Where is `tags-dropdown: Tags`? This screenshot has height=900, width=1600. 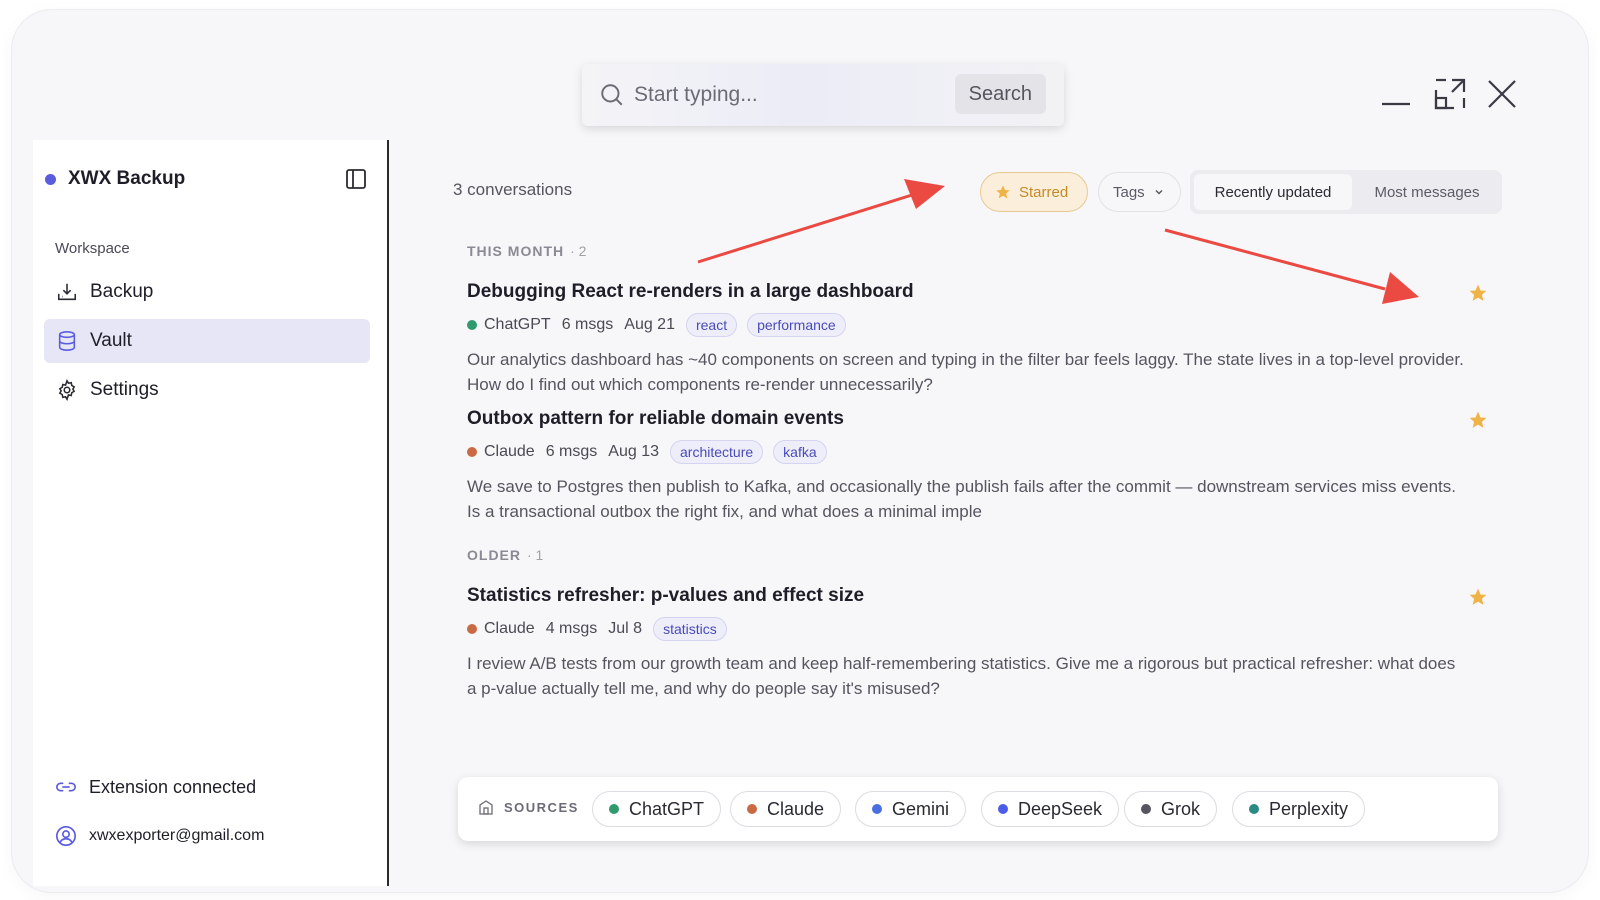
tags-dropdown: Tags is located at coordinates (1139, 192).